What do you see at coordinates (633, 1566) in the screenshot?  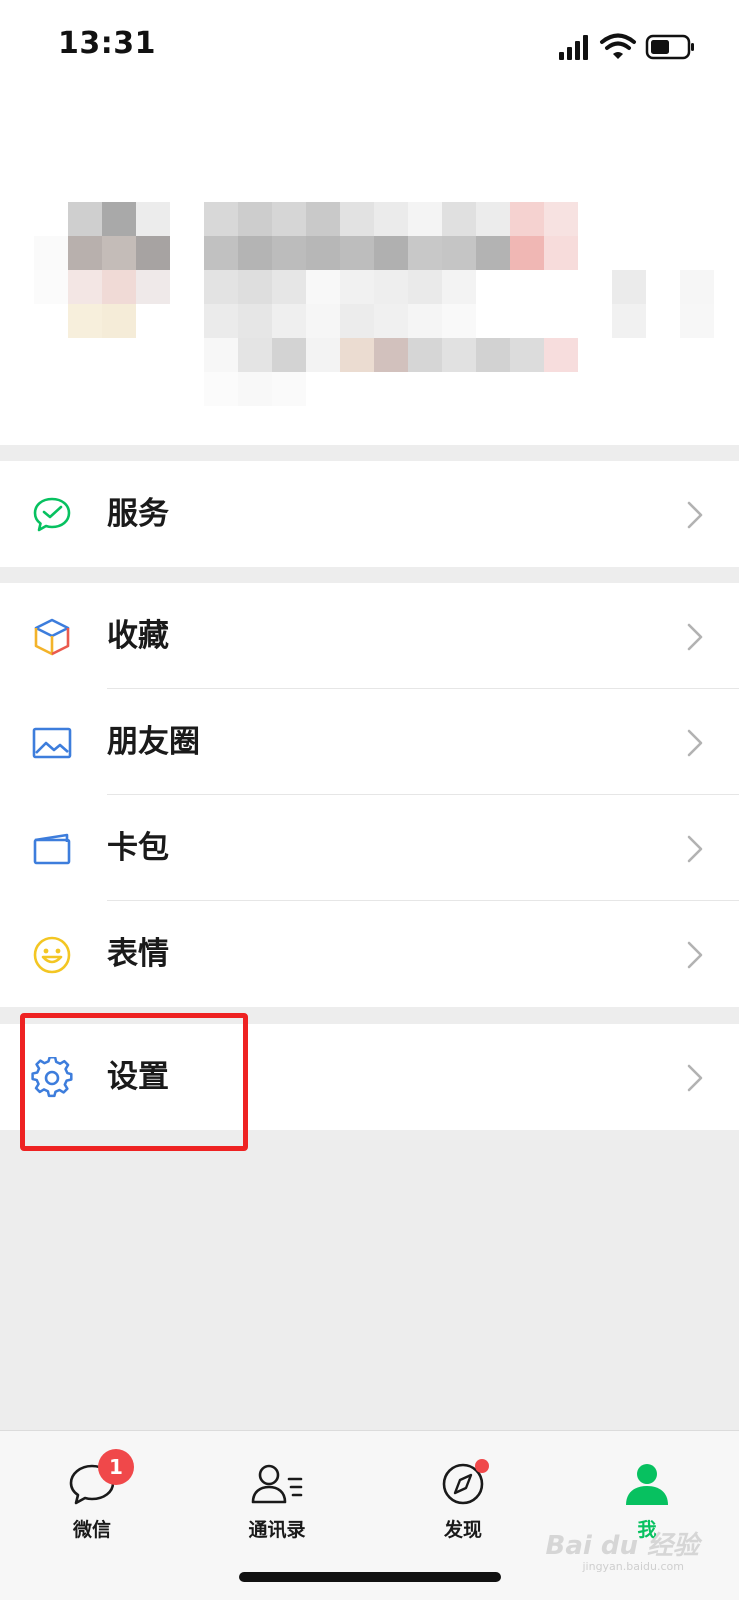 I see `baidu-watermark-url: jingyan.baidu.com` at bounding box center [633, 1566].